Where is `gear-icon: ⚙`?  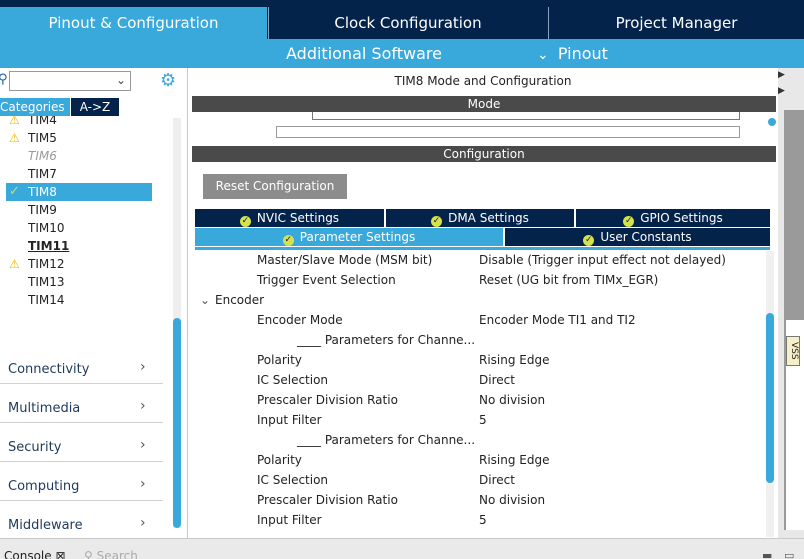 gear-icon: ⚙ is located at coordinates (168, 80).